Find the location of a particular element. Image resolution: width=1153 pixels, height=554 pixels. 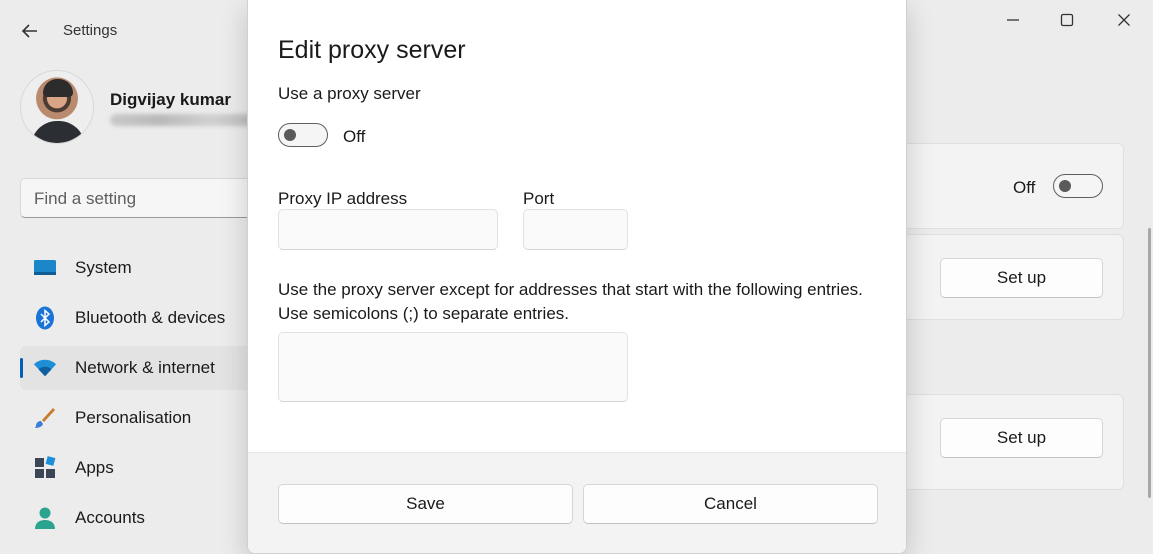

minimize-icon is located at coordinates (1013, 20).